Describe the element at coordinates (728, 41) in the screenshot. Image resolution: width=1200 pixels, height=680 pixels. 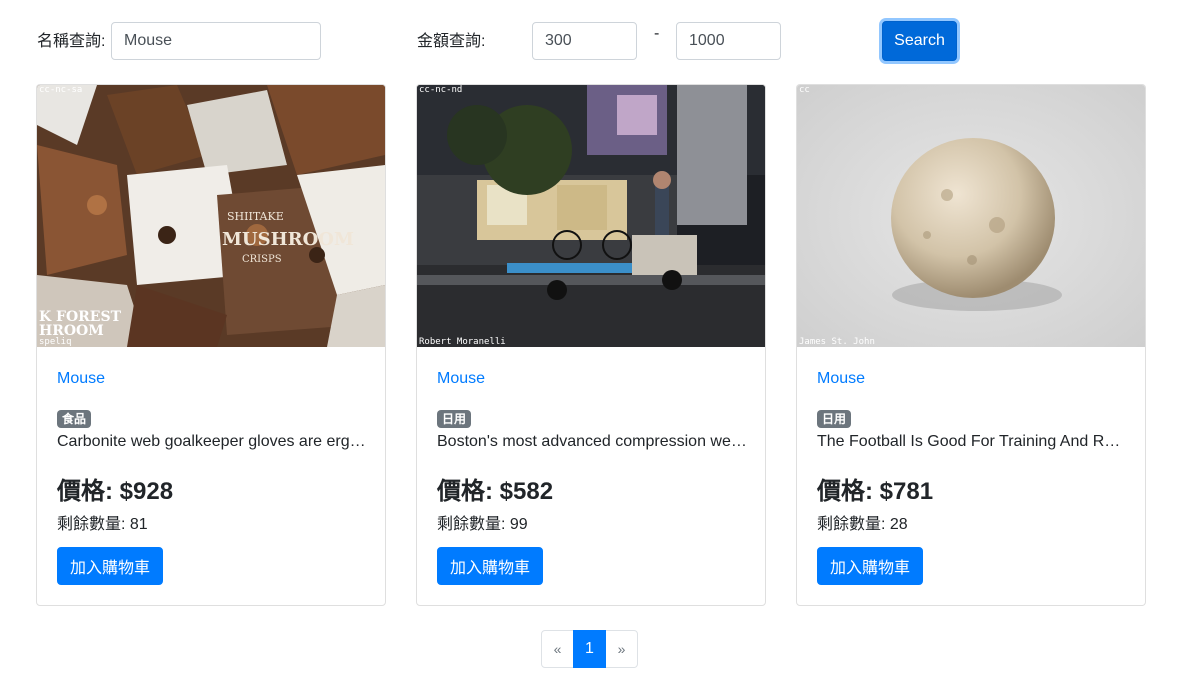
I see `max-amount-input` at that location.